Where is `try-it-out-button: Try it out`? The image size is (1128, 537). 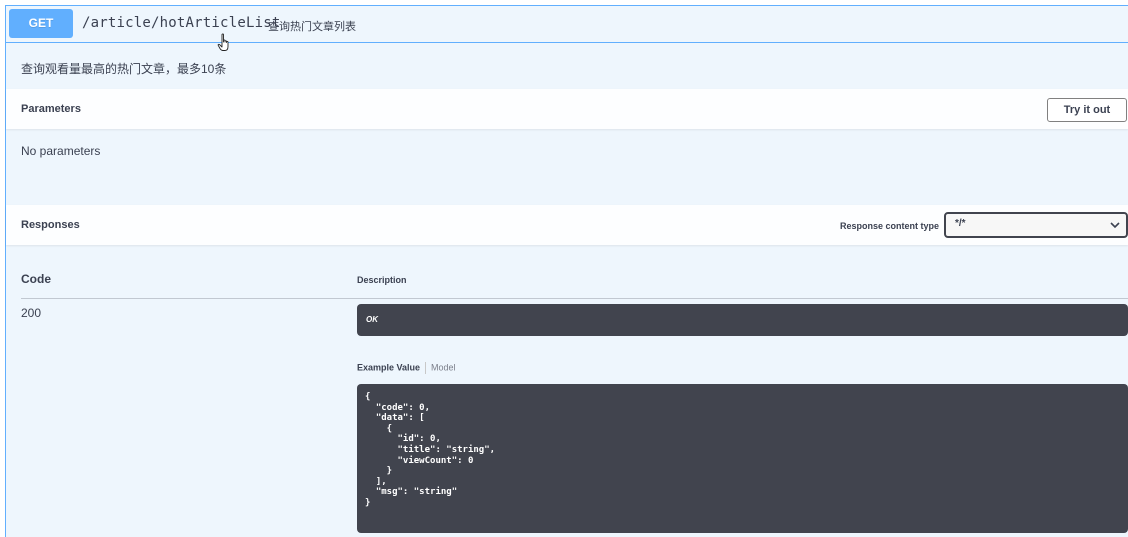
try-it-out-button: Try it out is located at coordinates (1087, 110).